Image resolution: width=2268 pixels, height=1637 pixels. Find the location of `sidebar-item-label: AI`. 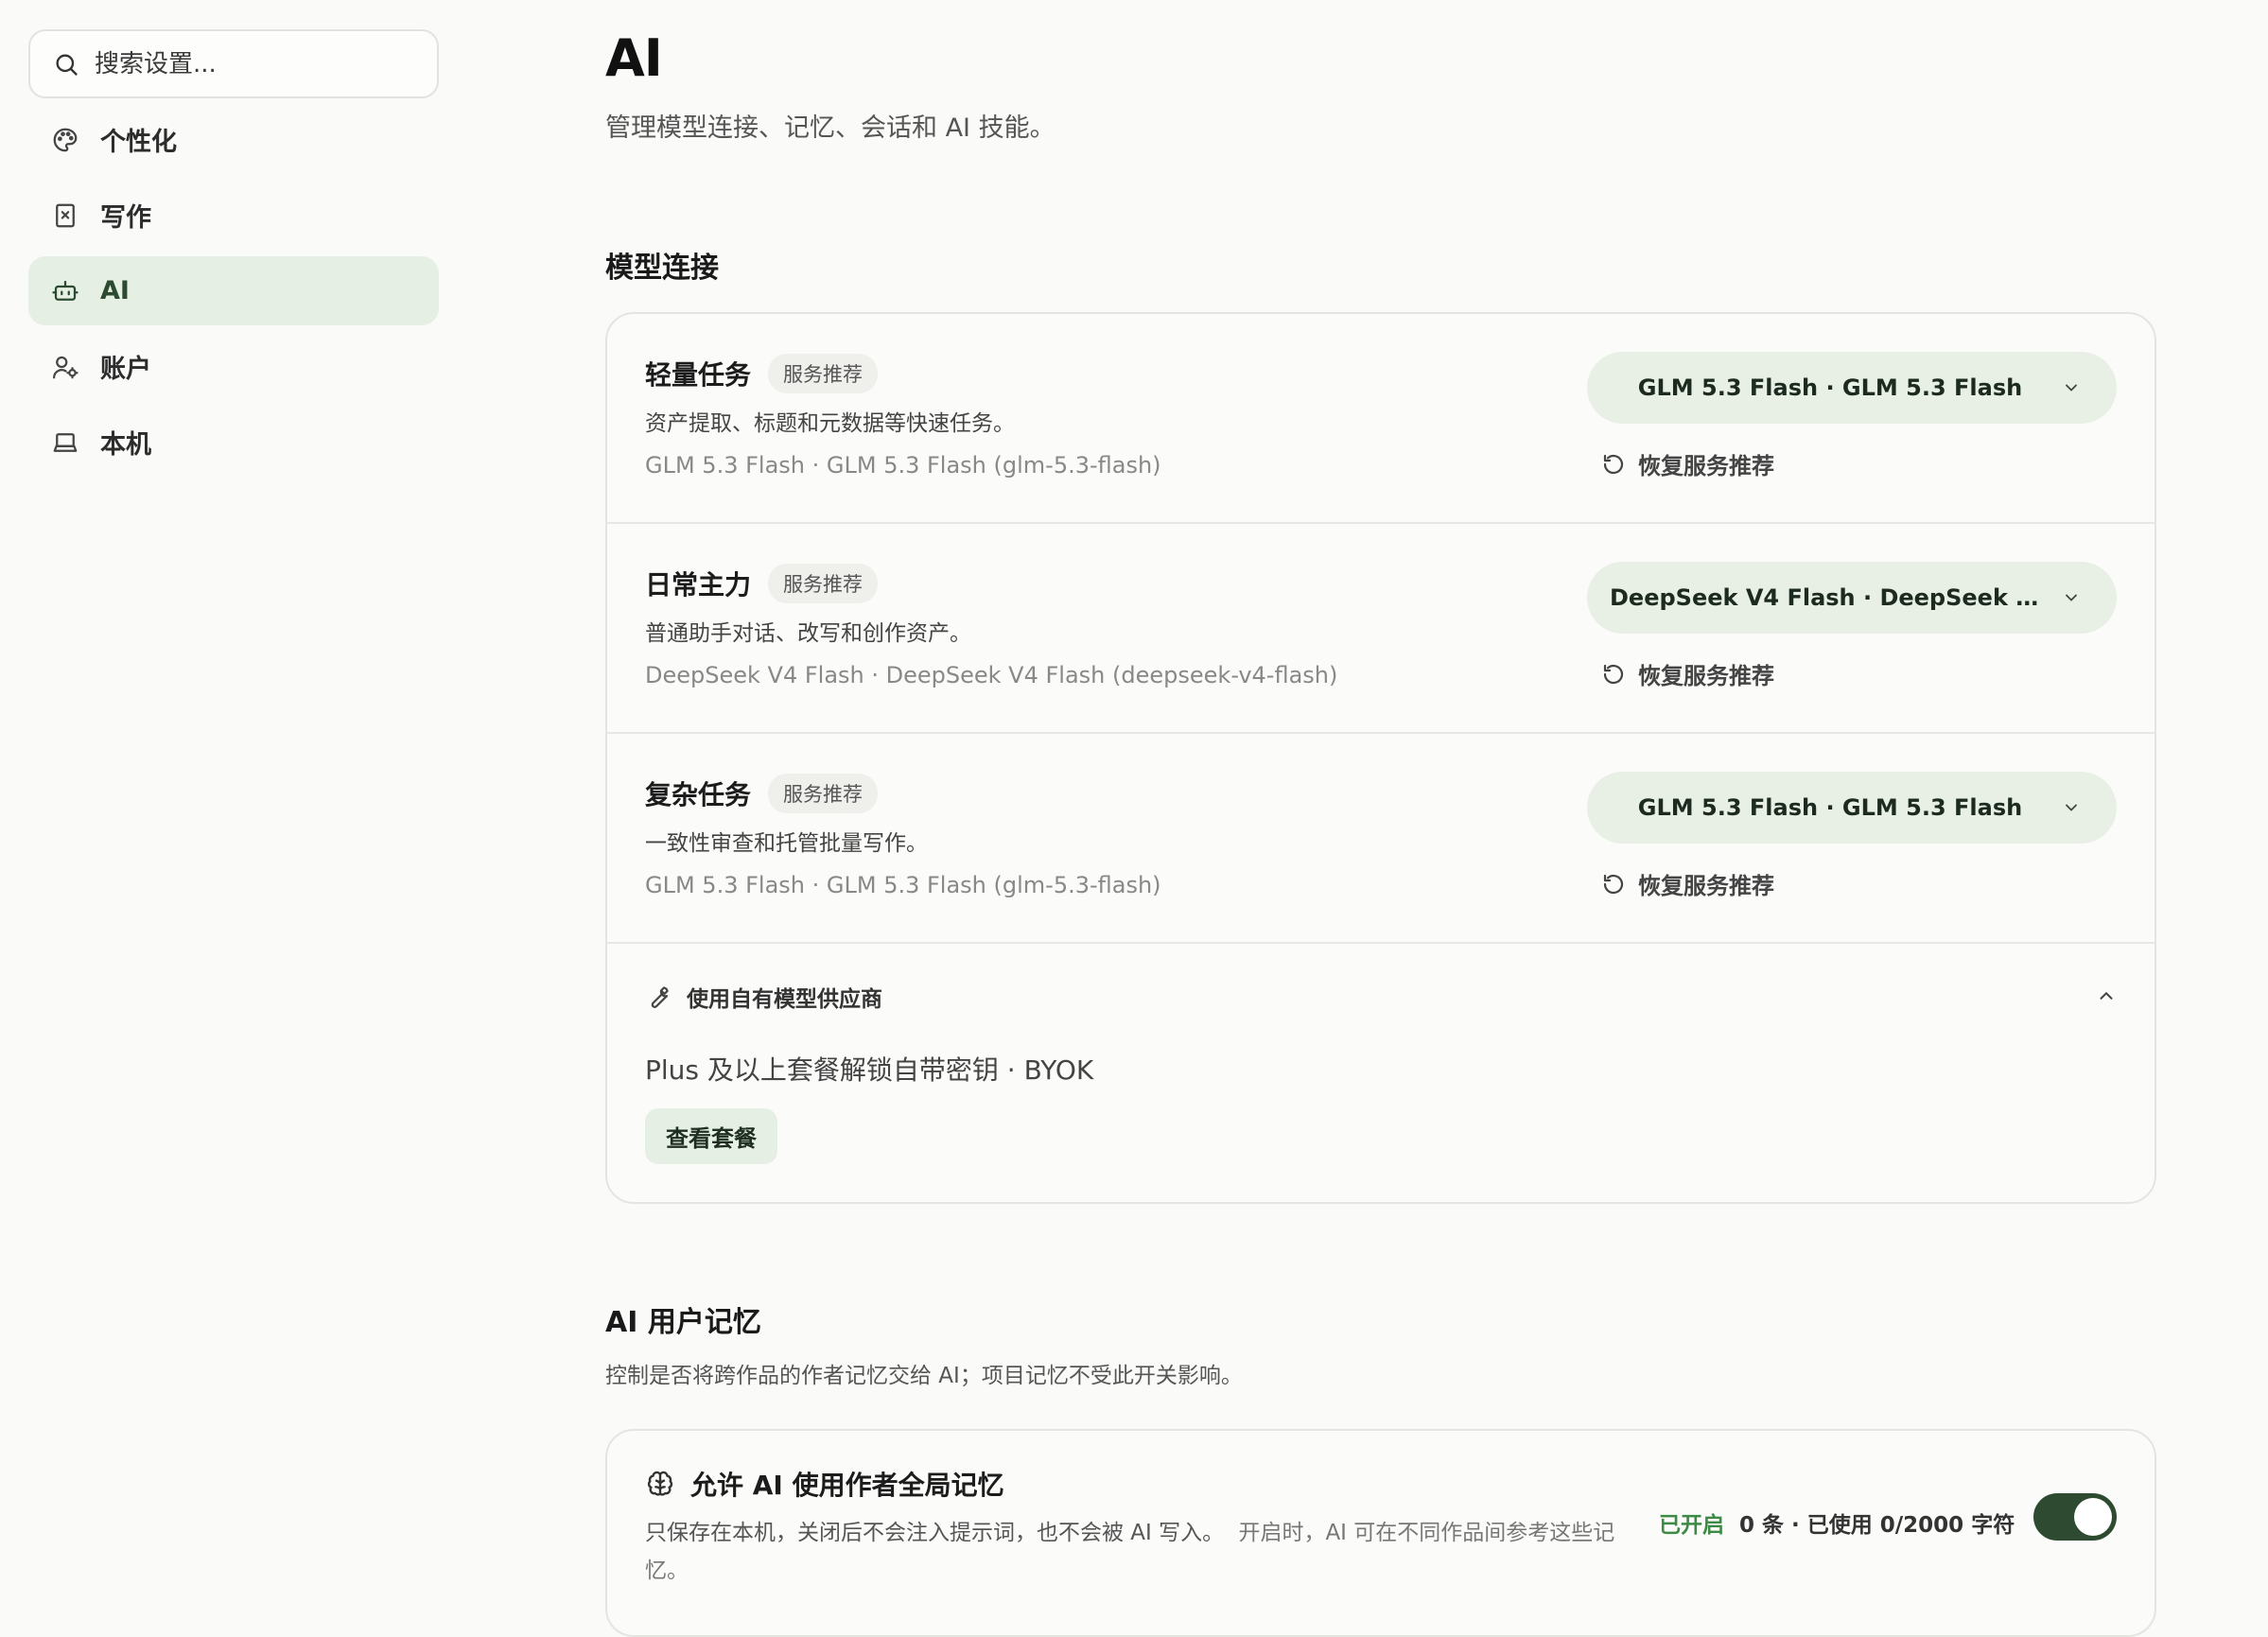

sidebar-item-label: AI is located at coordinates (115, 290).